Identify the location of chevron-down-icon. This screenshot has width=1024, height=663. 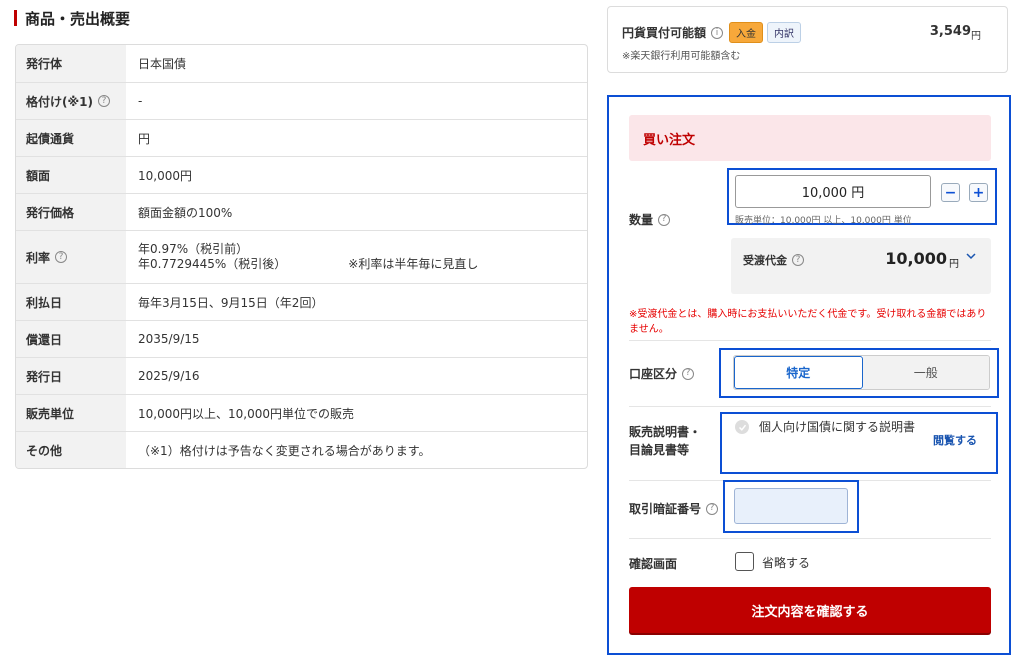
(971, 256).